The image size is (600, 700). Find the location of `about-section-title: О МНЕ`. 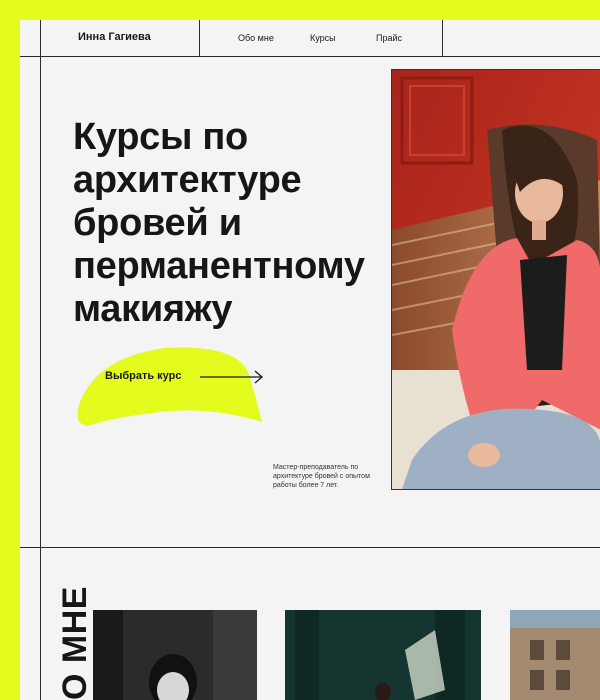

about-section-title: О МНЕ is located at coordinates (75, 643).